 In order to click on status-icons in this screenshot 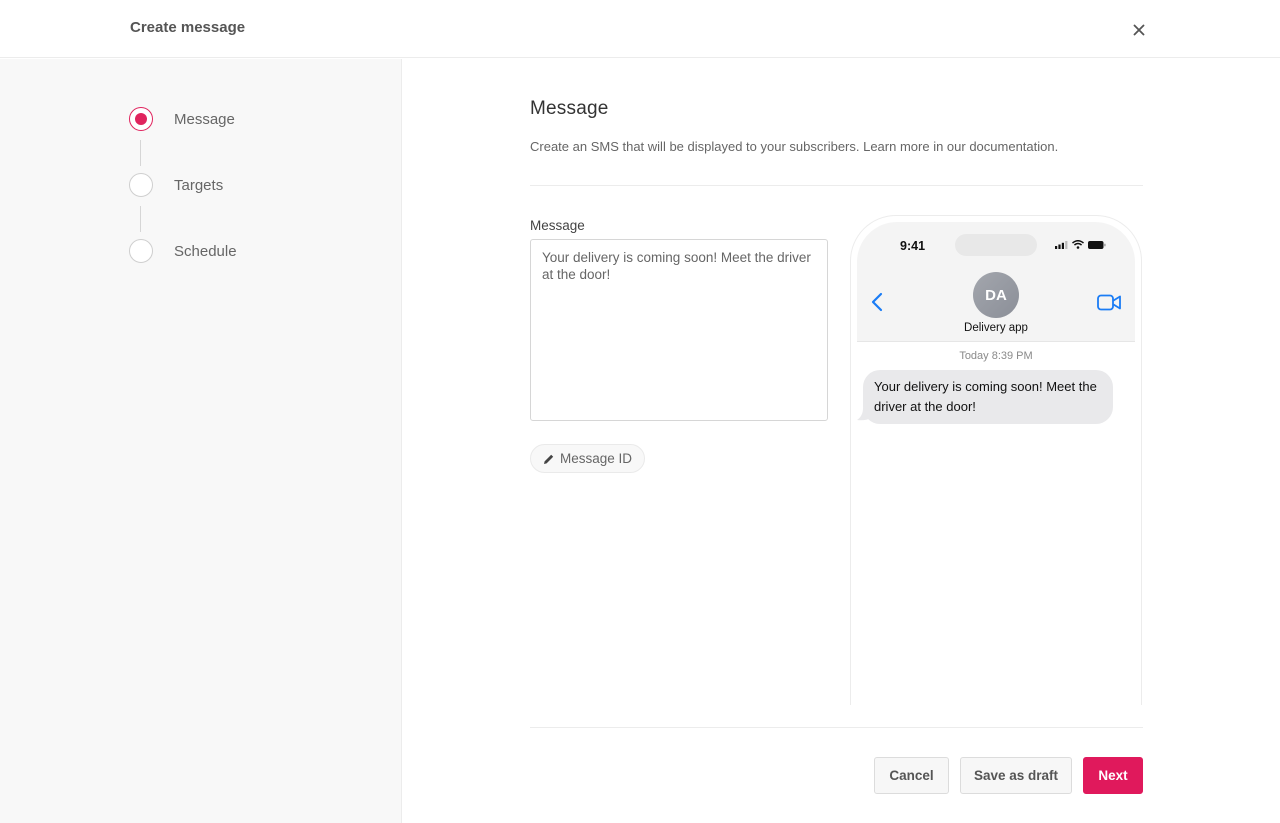, I will do `click(1080, 244)`.